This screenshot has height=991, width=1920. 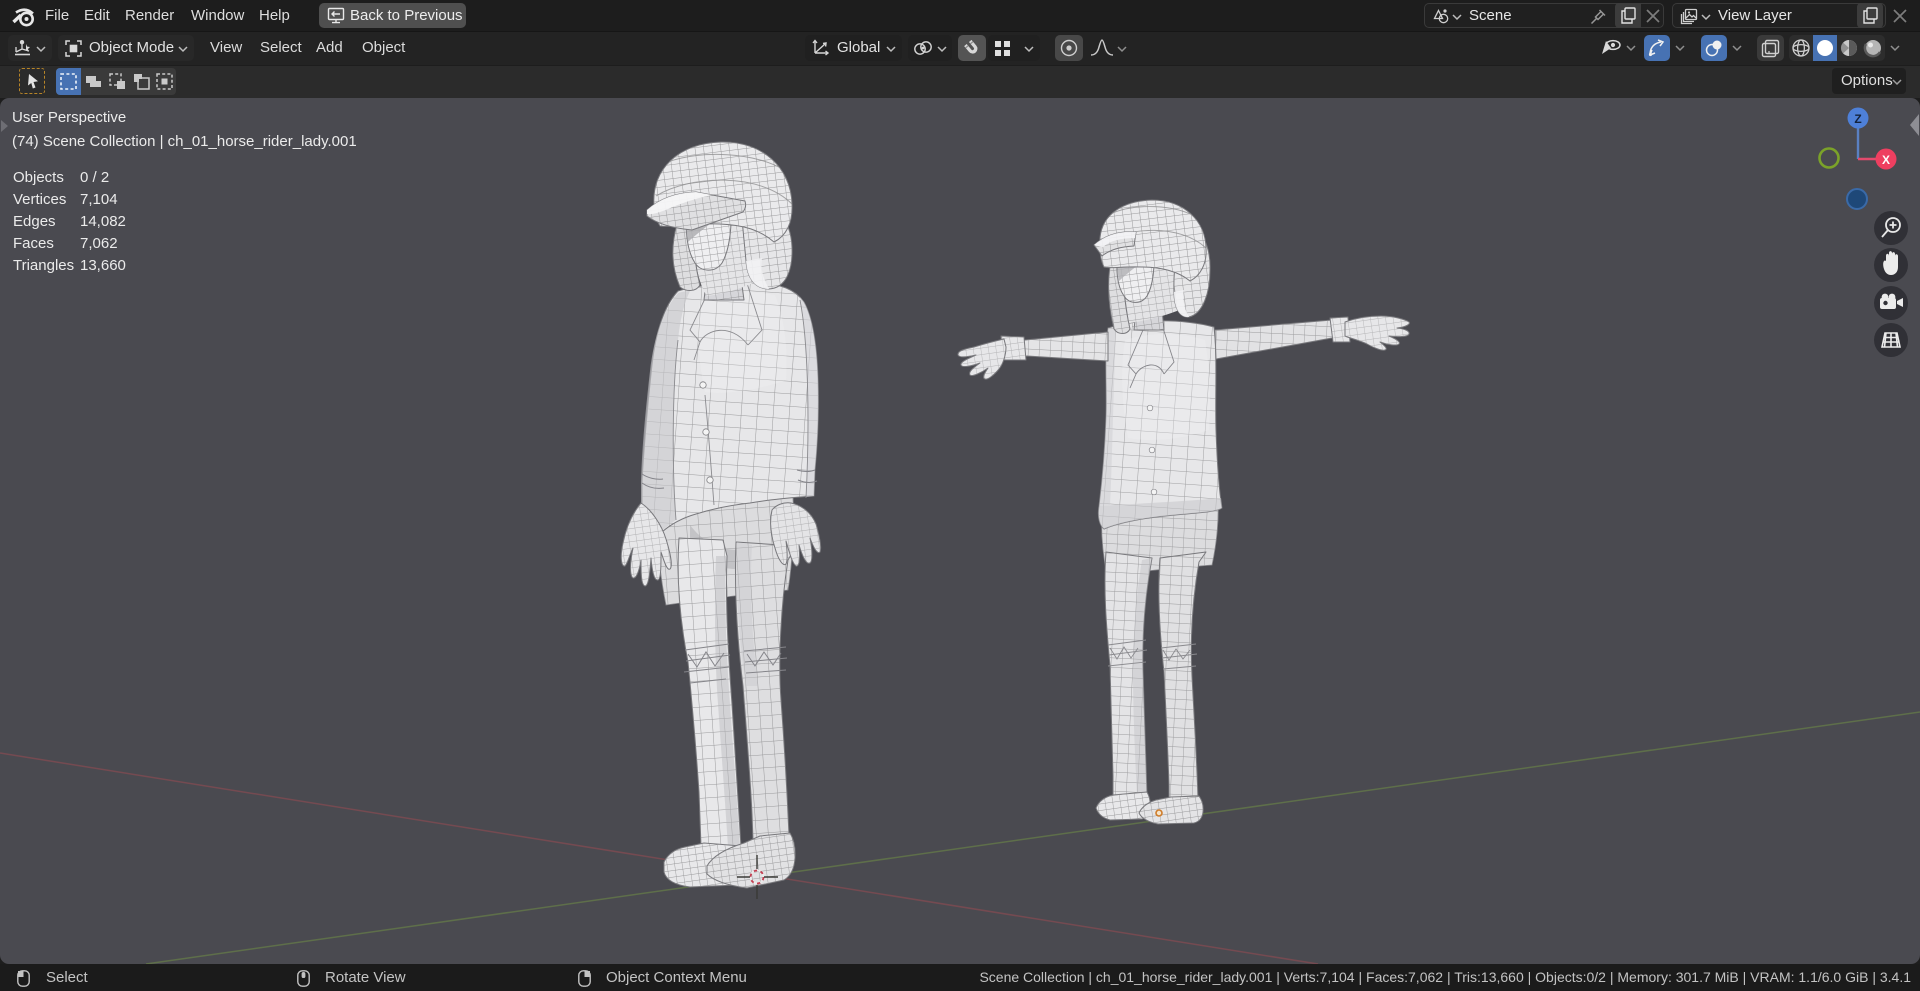 What do you see at coordinates (1857, 119) in the screenshot?
I see `svg-text: Z` at bounding box center [1857, 119].